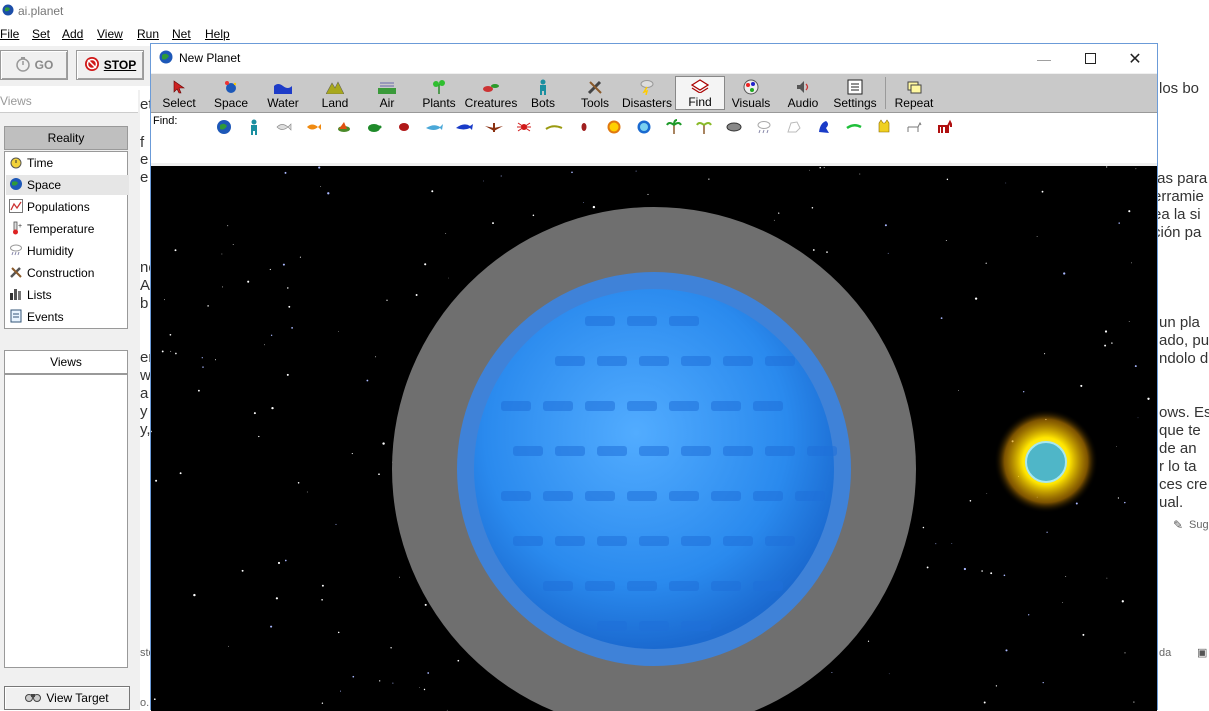 This screenshot has width=1209, height=711. Describe the element at coordinates (439, 93) in the screenshot. I see `tool-plants: Plants` at that location.